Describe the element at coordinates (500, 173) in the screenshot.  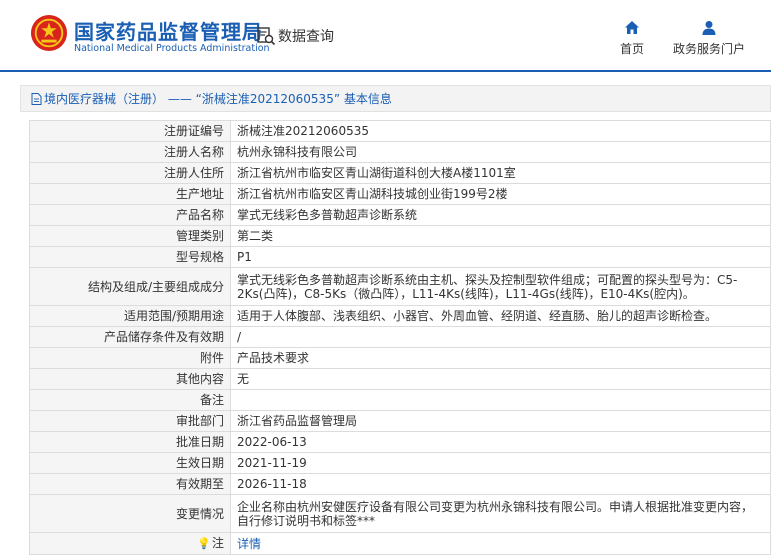
I see `row-value: 浙江省杭州市临安区青山湖街道科创大楼A楼1101室` at that location.